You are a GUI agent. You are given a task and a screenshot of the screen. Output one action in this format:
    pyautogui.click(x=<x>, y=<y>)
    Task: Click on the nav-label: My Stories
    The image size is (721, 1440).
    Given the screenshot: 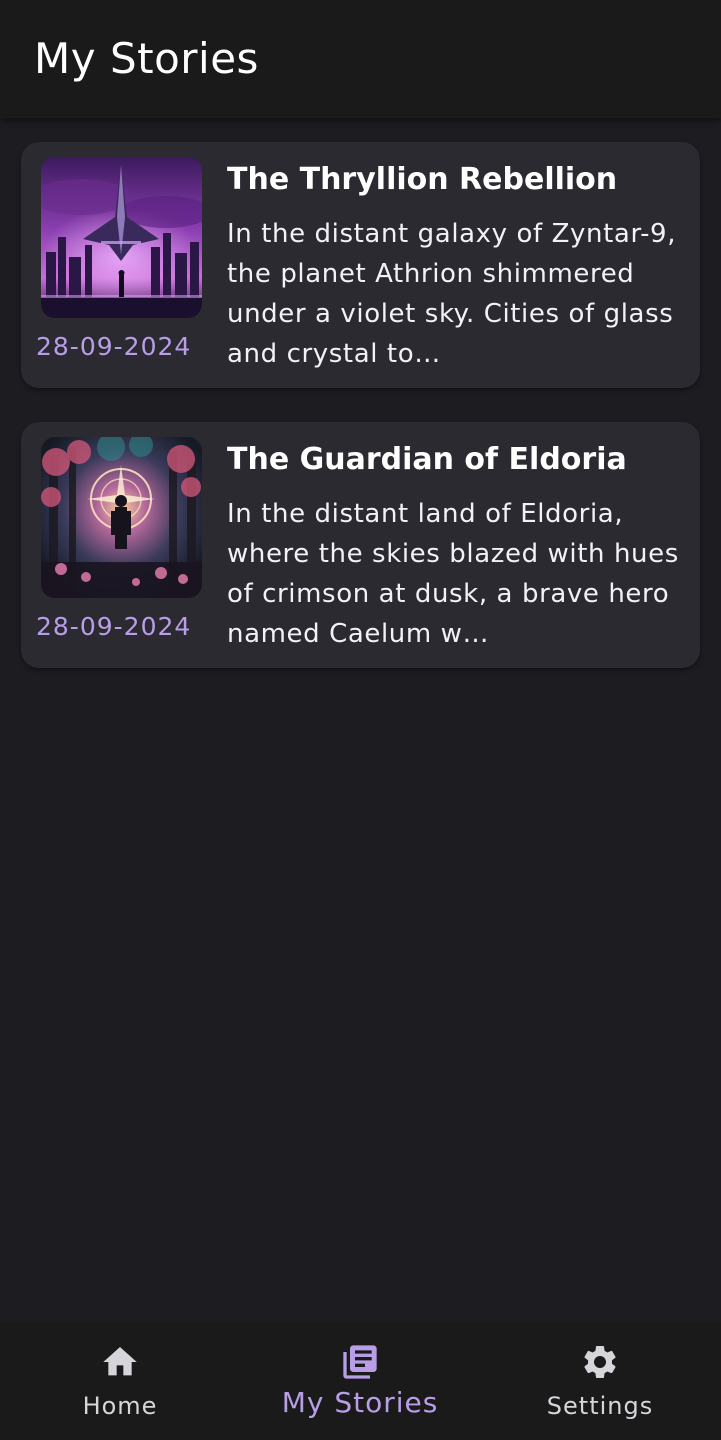 What is the action you would take?
    pyautogui.click(x=360, y=1402)
    